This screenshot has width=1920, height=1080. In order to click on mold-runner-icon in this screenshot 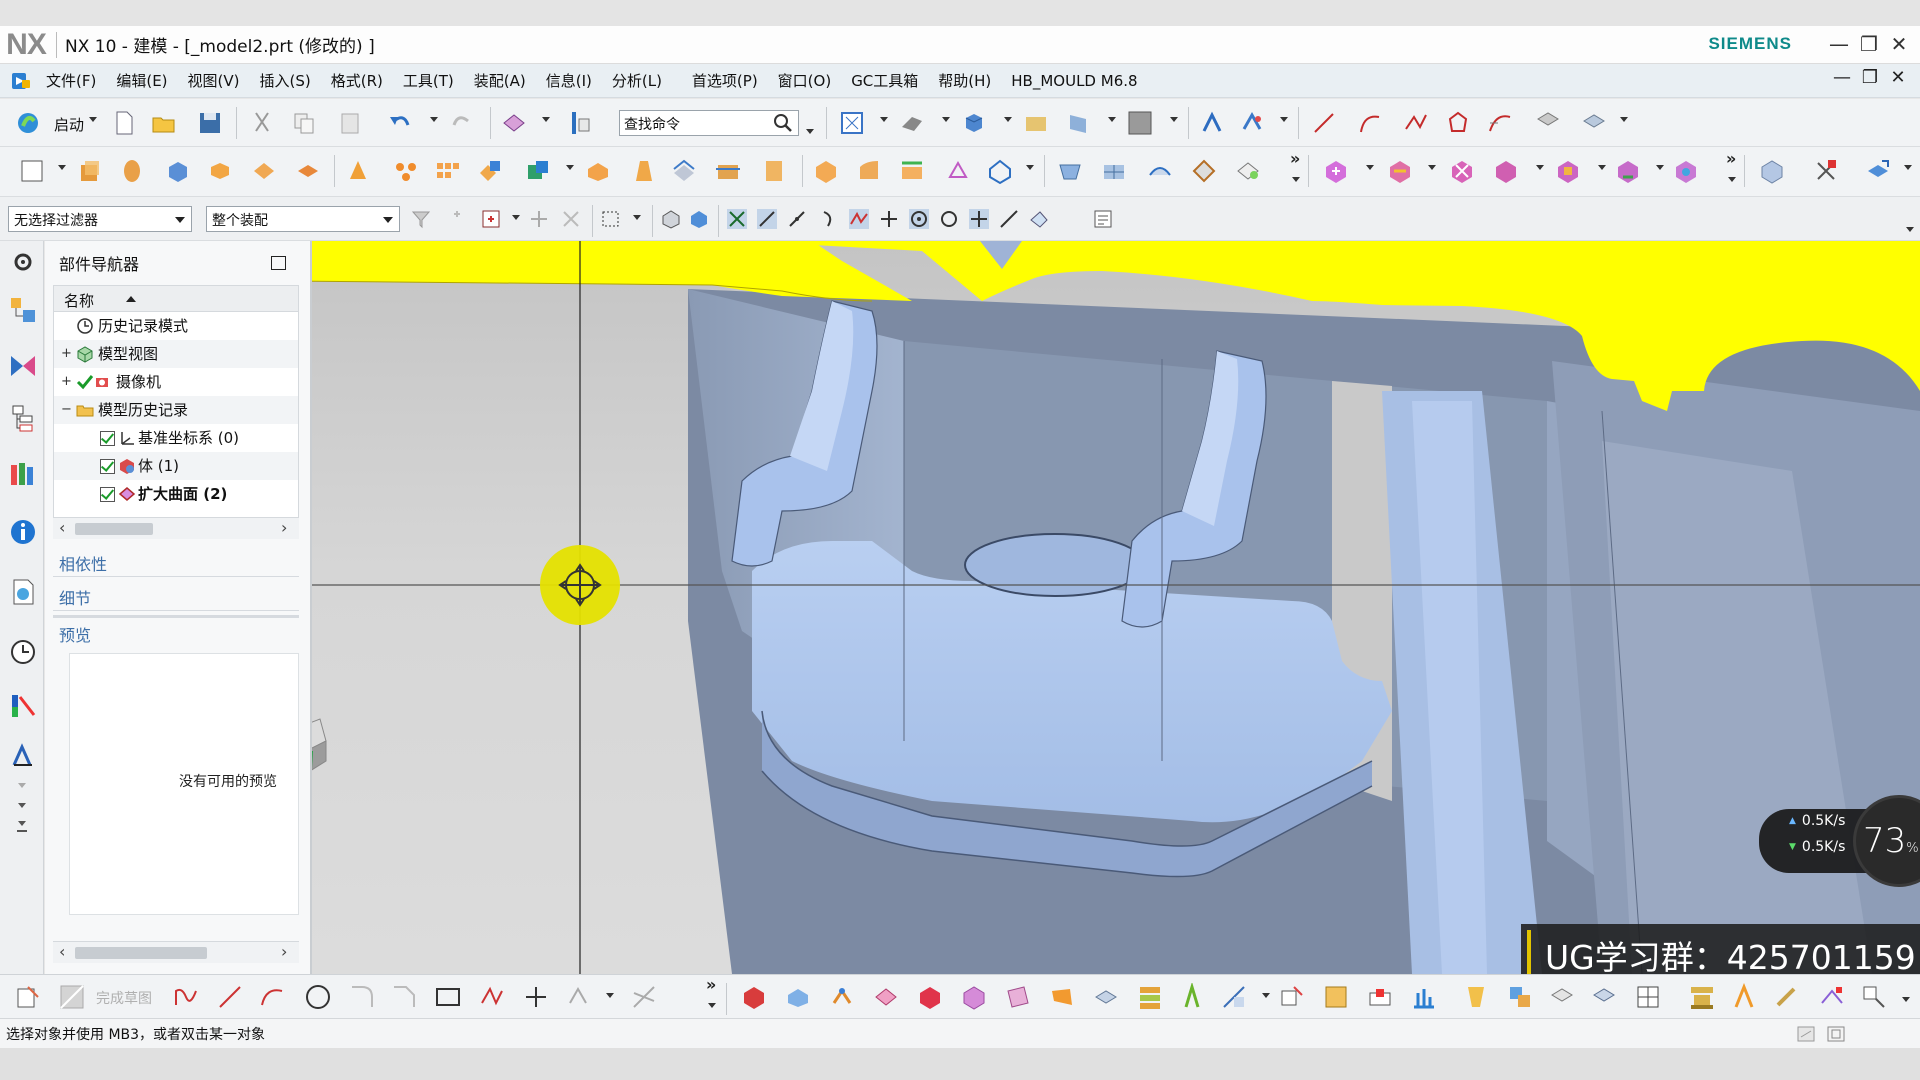, I will do `click(842, 997)`.